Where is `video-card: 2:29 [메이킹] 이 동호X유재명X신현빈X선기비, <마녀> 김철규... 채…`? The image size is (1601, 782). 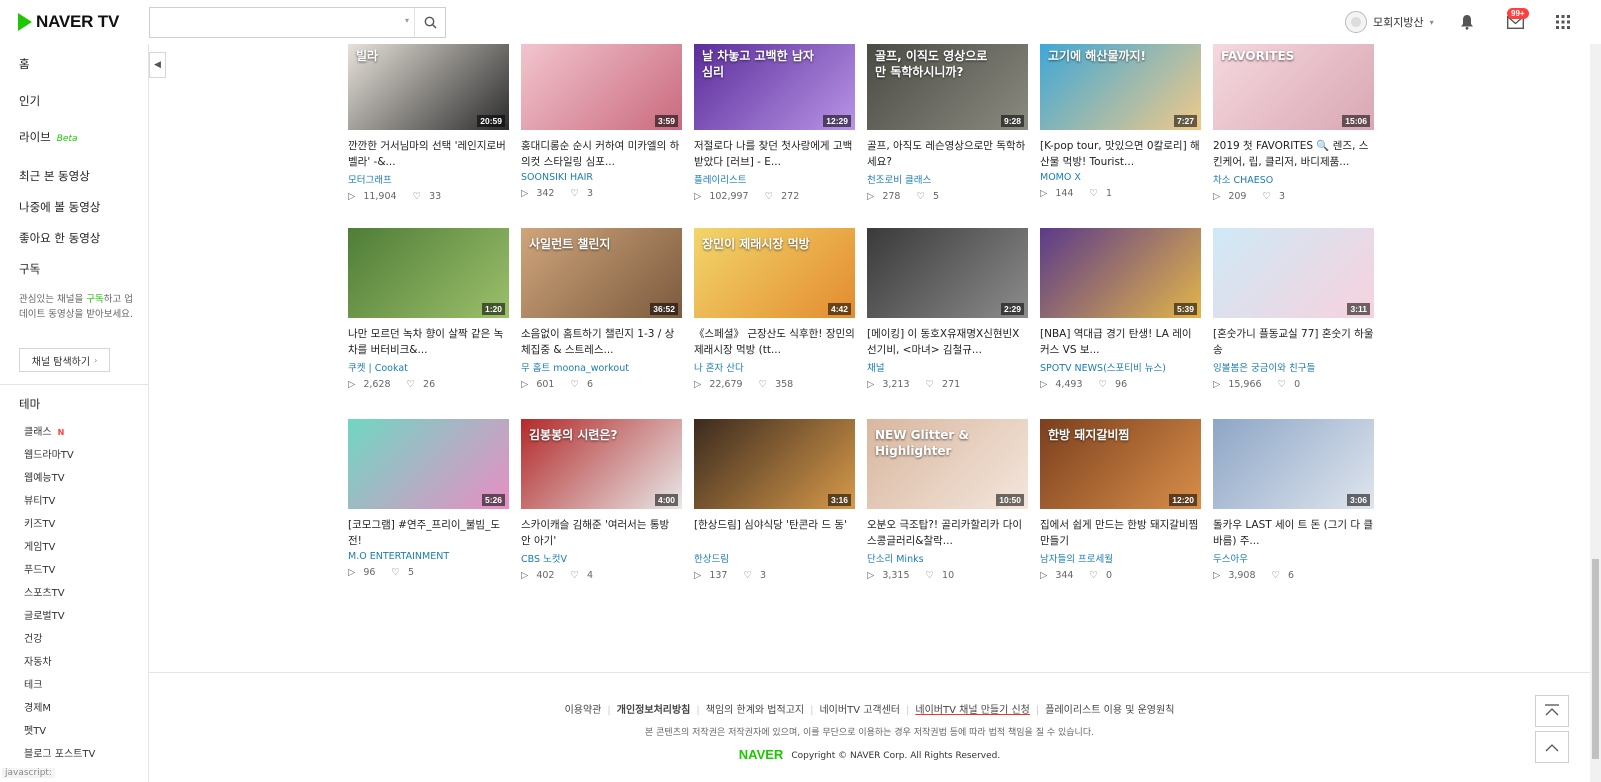
video-card: 2:29 [메이킹] 이 동호X유재명X신현빈X선기비, <마녀> 김철규... 채… is located at coordinates (947, 309).